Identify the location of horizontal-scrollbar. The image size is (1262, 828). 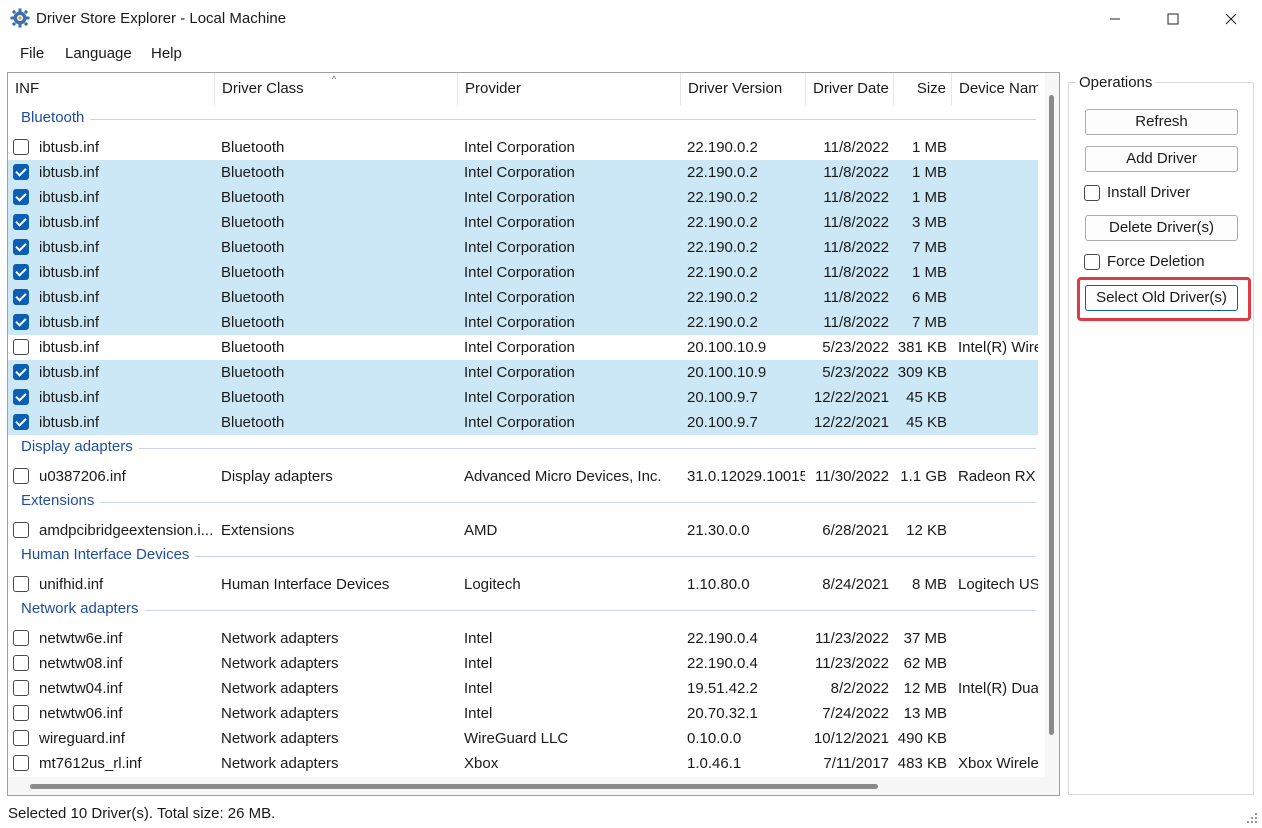
(526, 786).